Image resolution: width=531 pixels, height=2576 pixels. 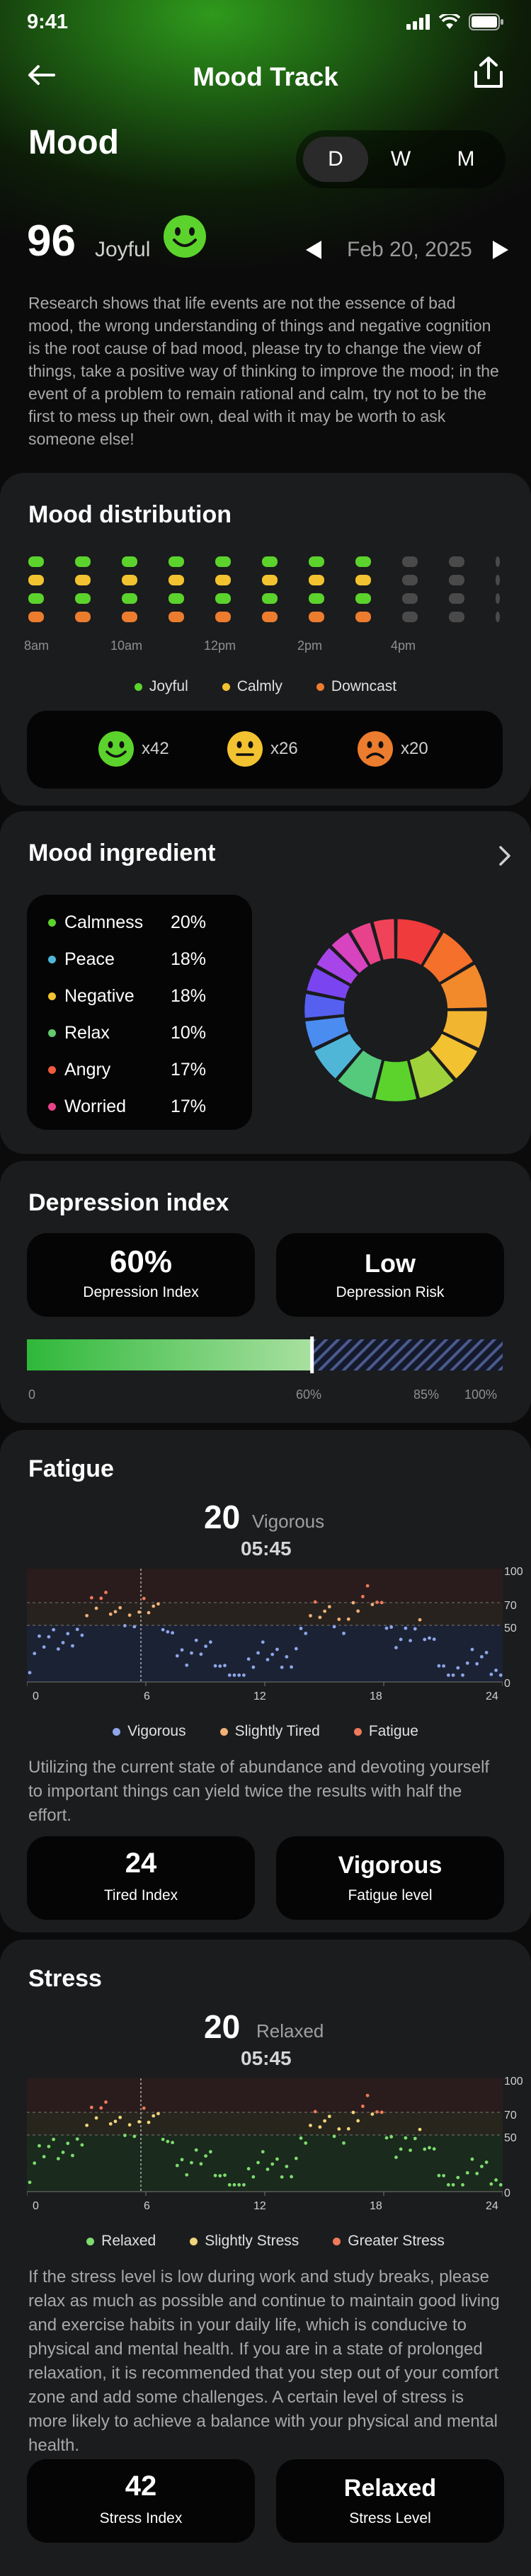 I want to click on depression-tick-85: 85%, so click(x=426, y=1394).